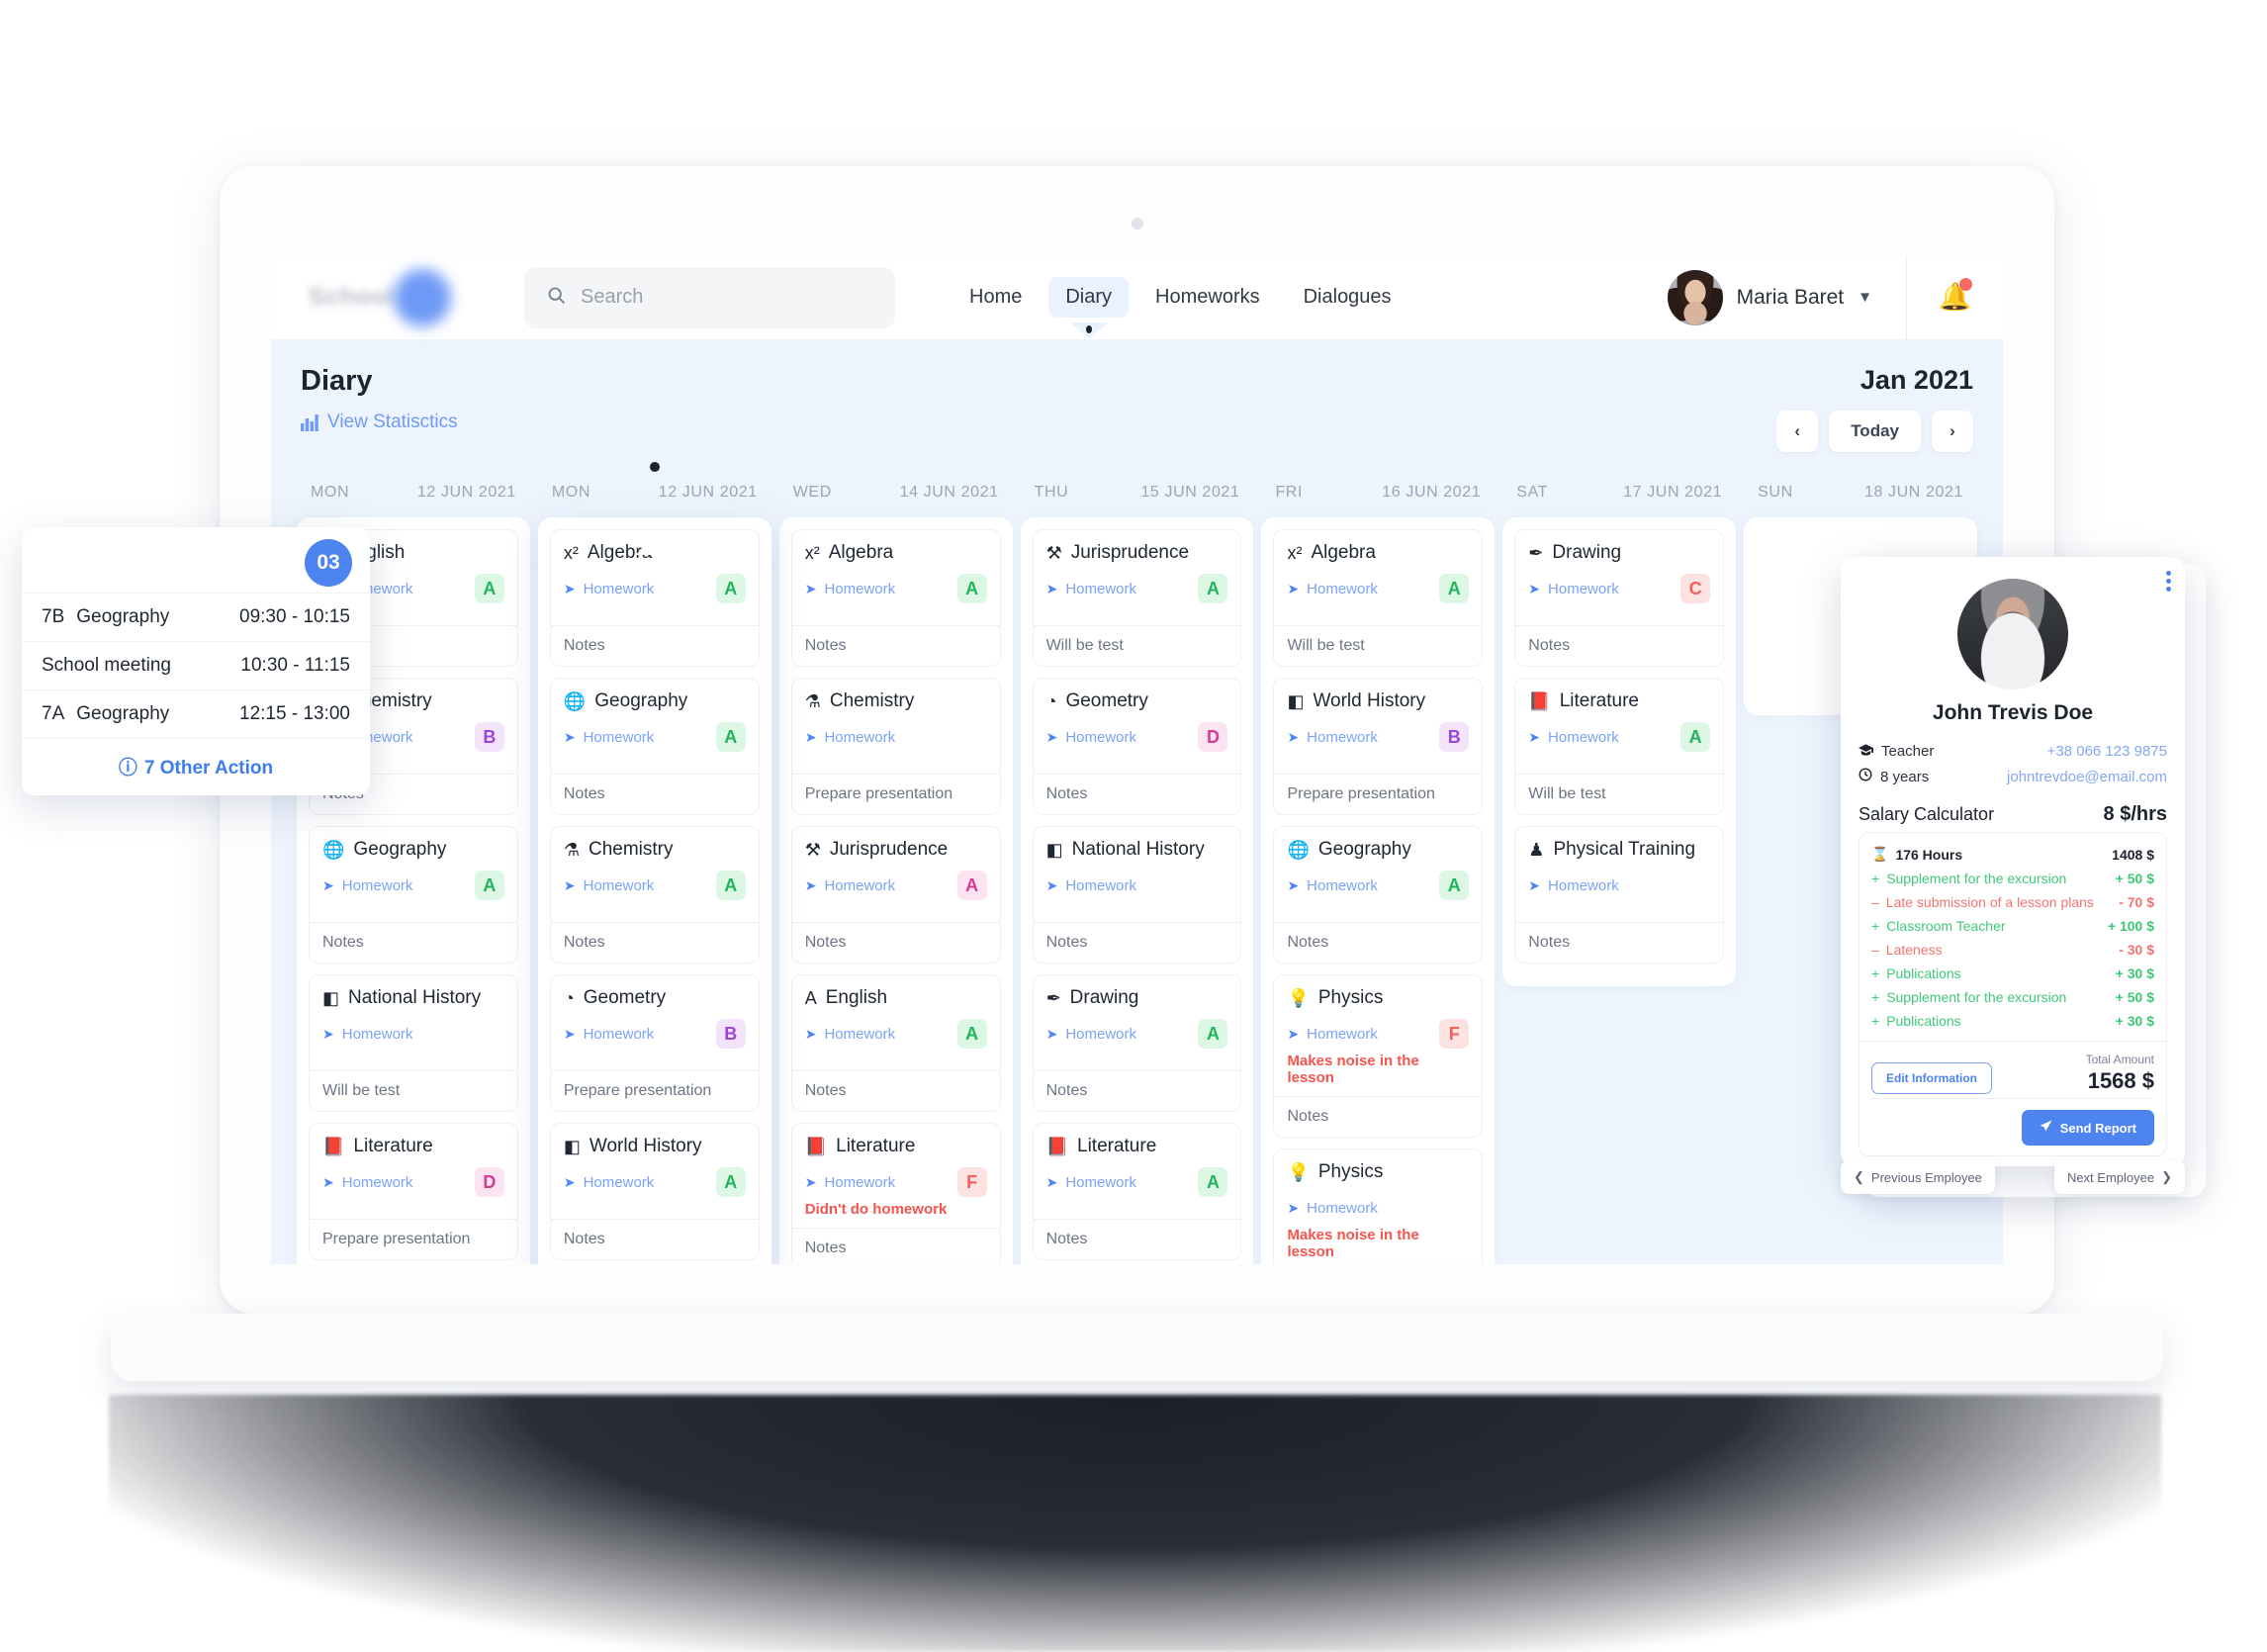 Image resolution: width=2267 pixels, height=1652 pixels. I want to click on user-menu: Maria Baret ▼, so click(1786, 297).